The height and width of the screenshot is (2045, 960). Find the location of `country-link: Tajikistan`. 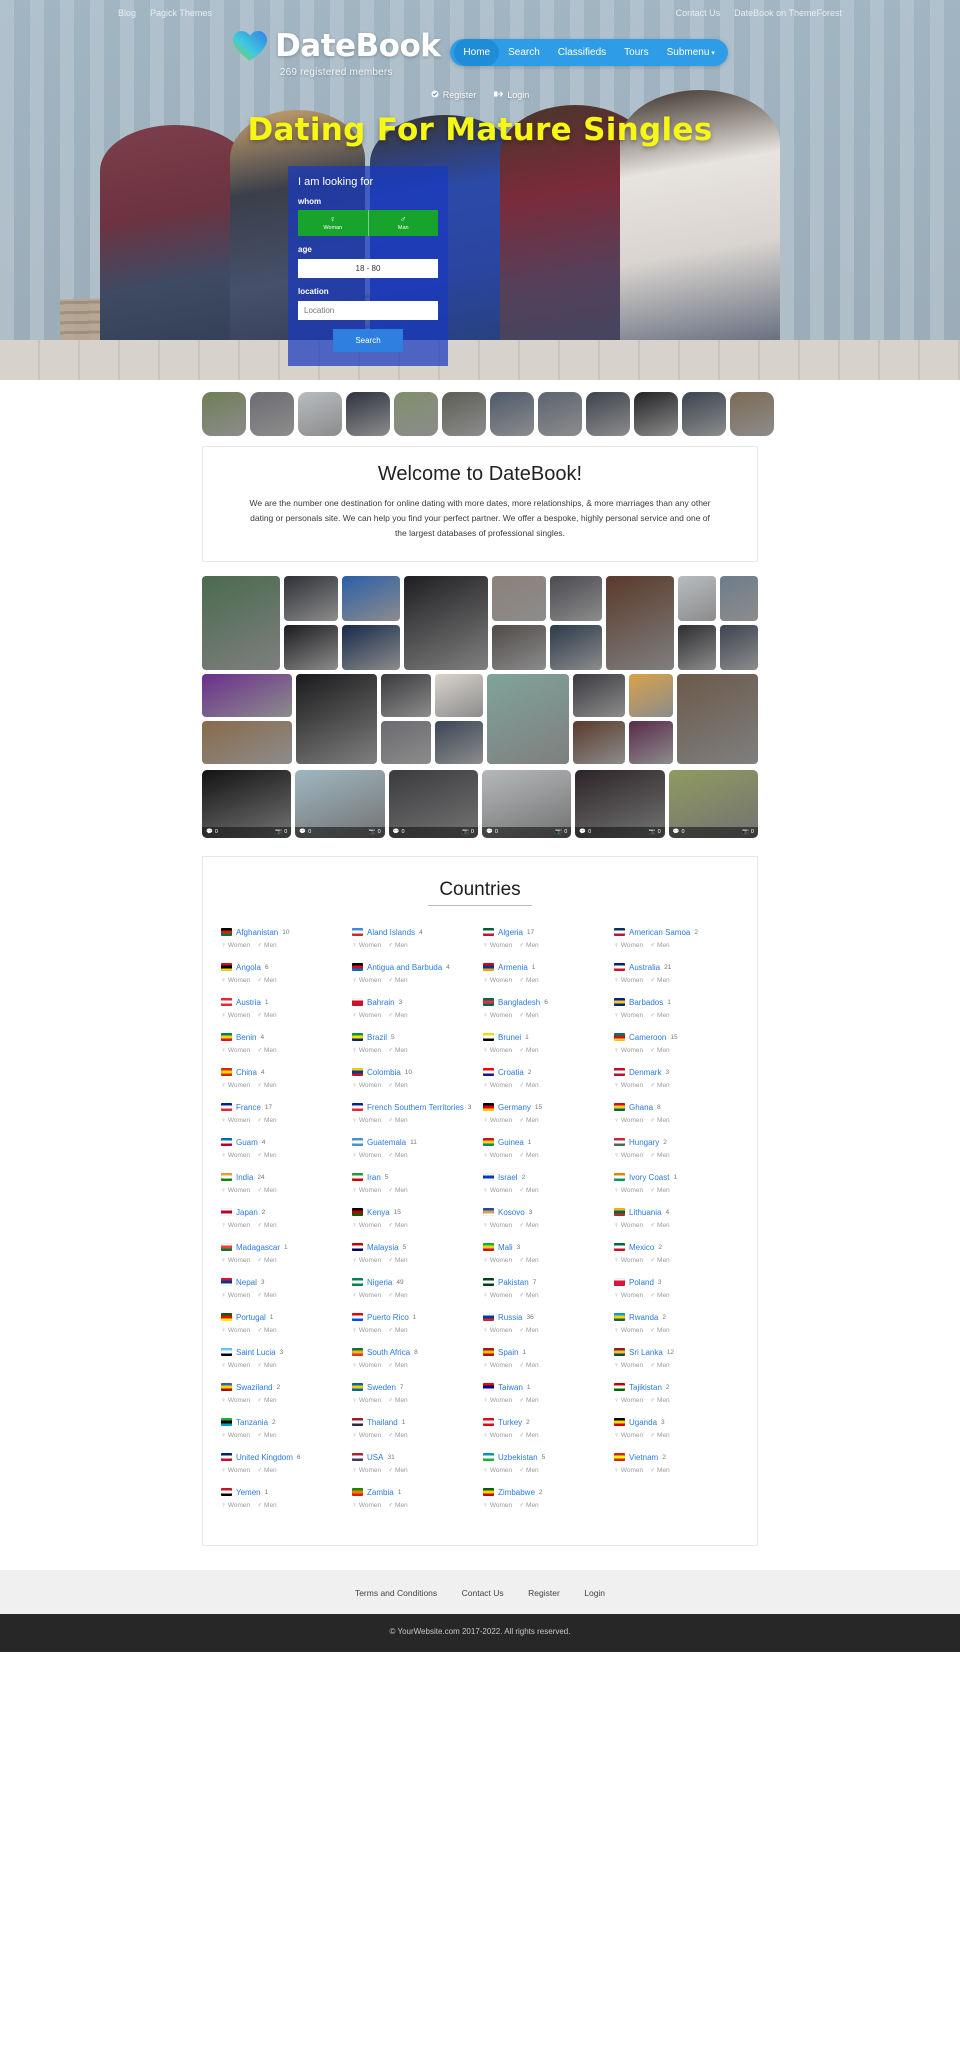

country-link: Tajikistan is located at coordinates (645, 1387).